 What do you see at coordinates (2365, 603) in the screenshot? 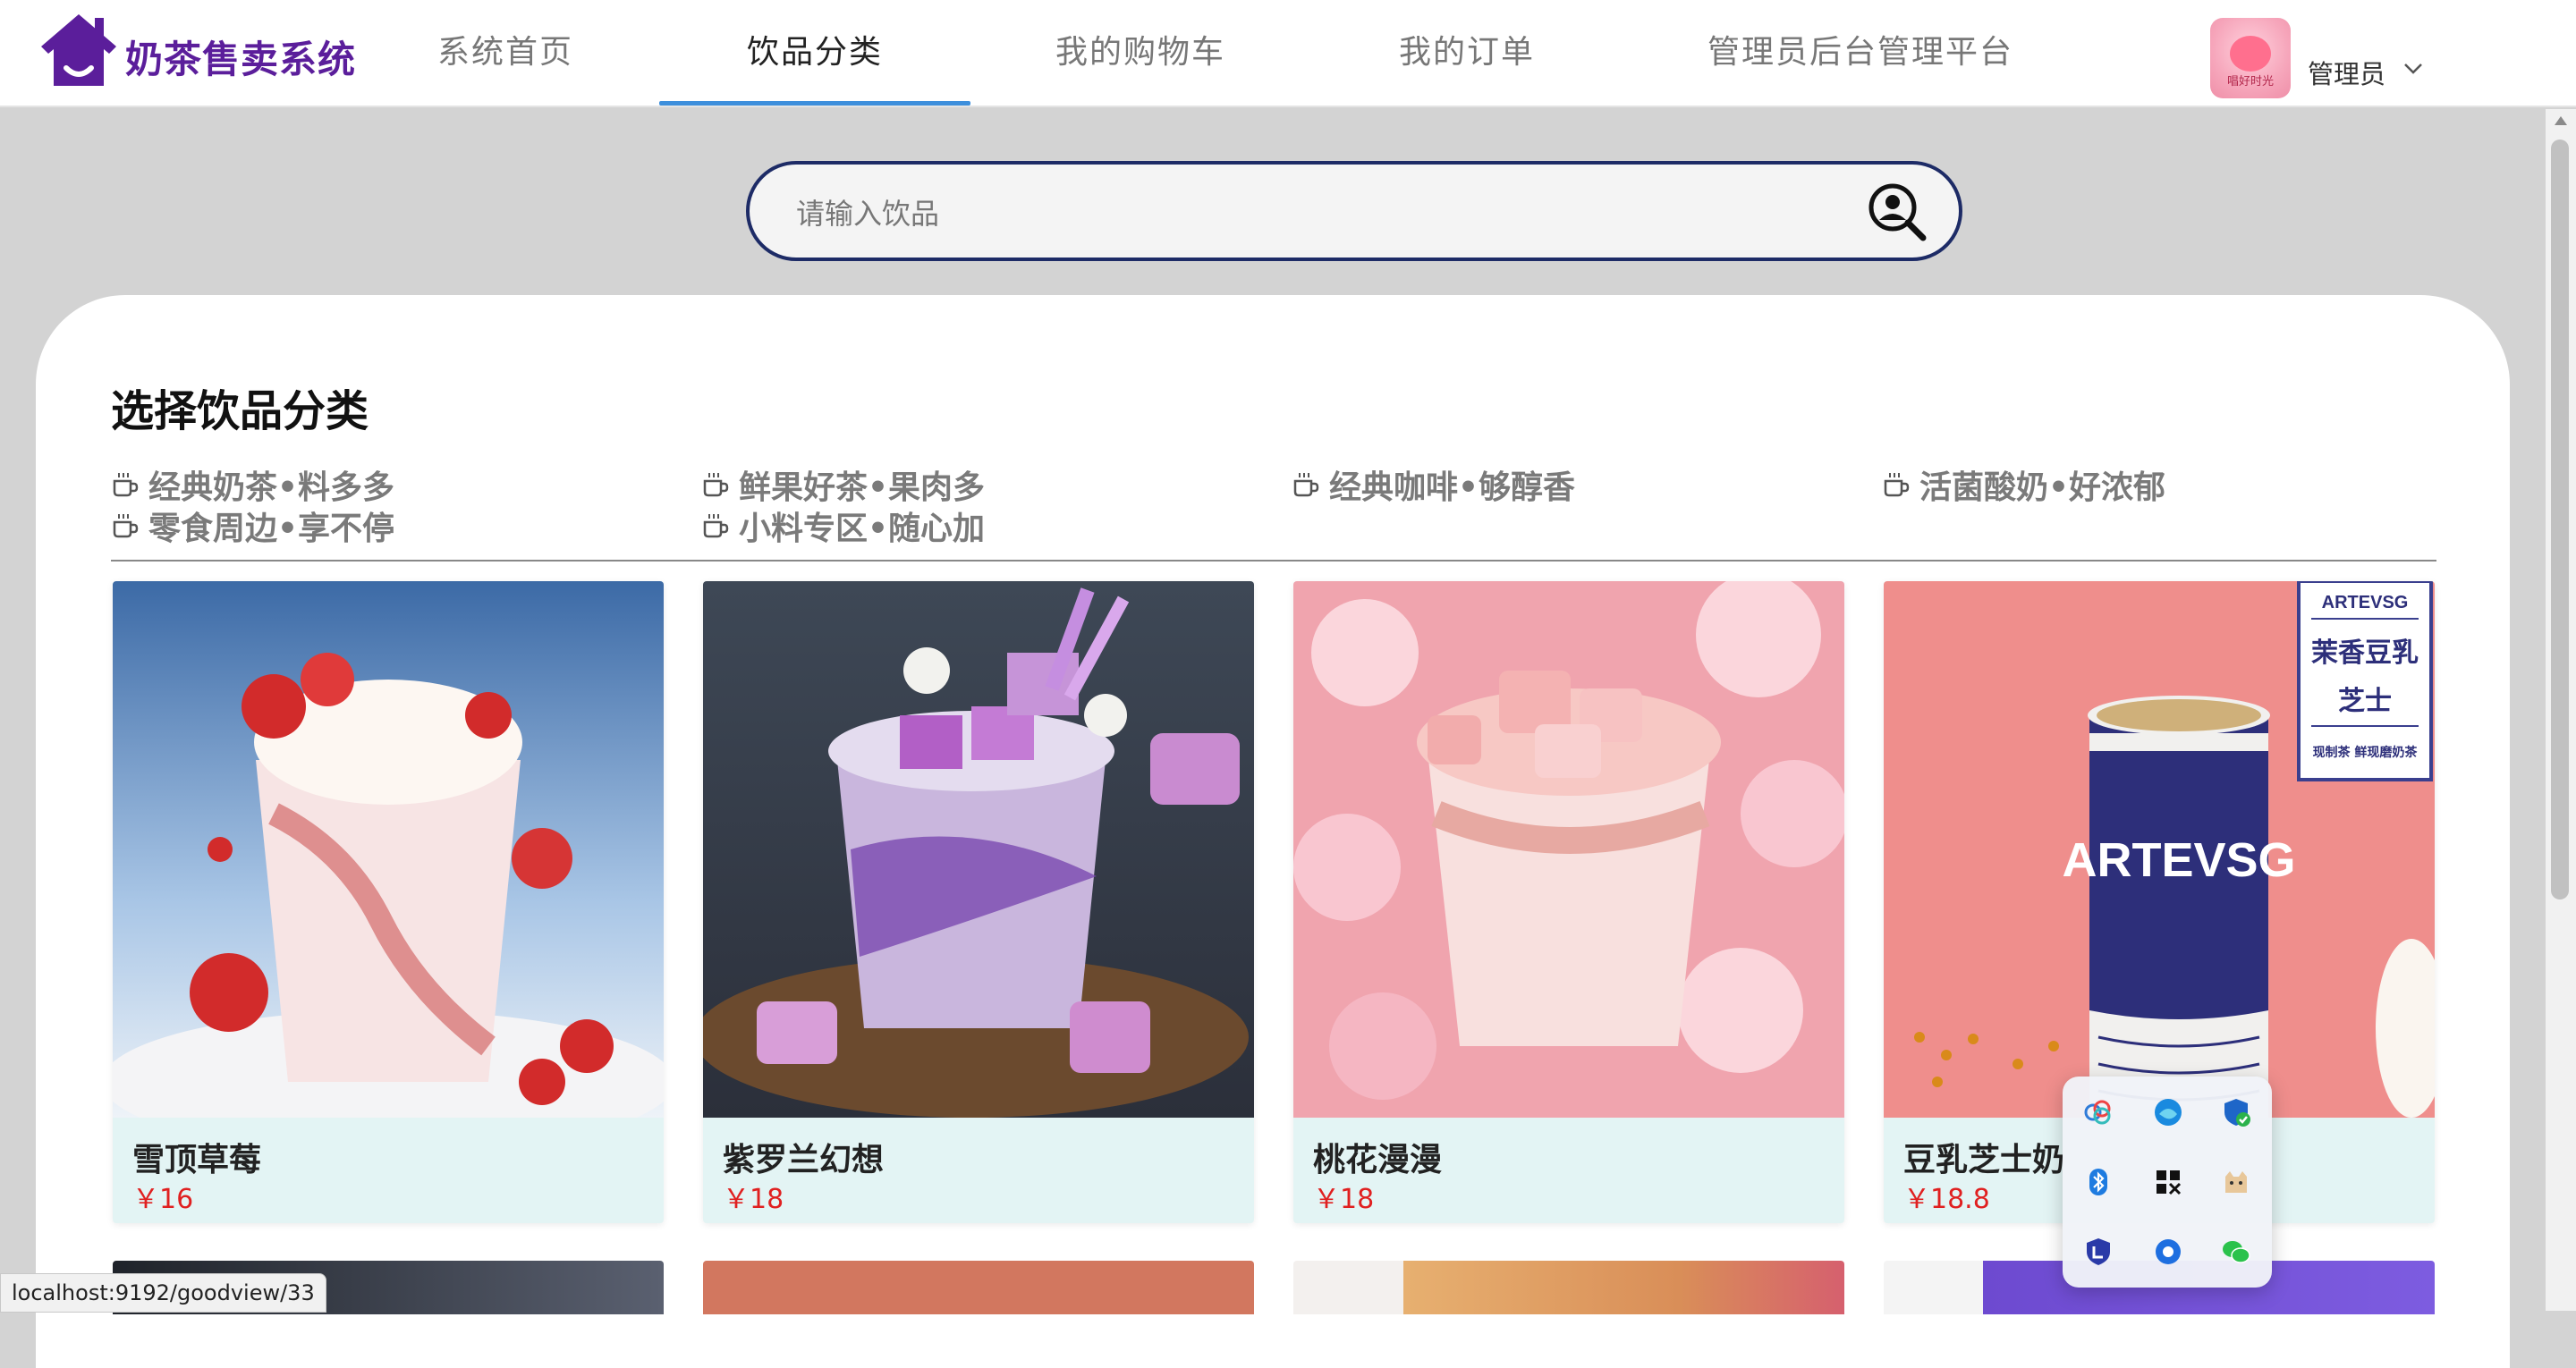
I see `badge-brand: ARTEVSG` at bounding box center [2365, 603].